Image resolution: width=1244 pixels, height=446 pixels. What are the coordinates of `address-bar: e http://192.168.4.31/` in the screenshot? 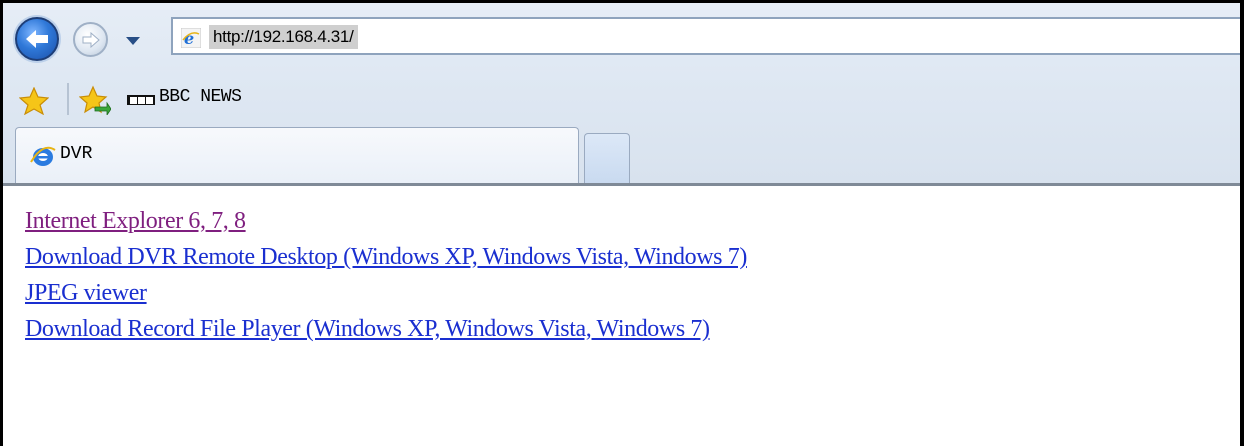 It's located at (705, 36).